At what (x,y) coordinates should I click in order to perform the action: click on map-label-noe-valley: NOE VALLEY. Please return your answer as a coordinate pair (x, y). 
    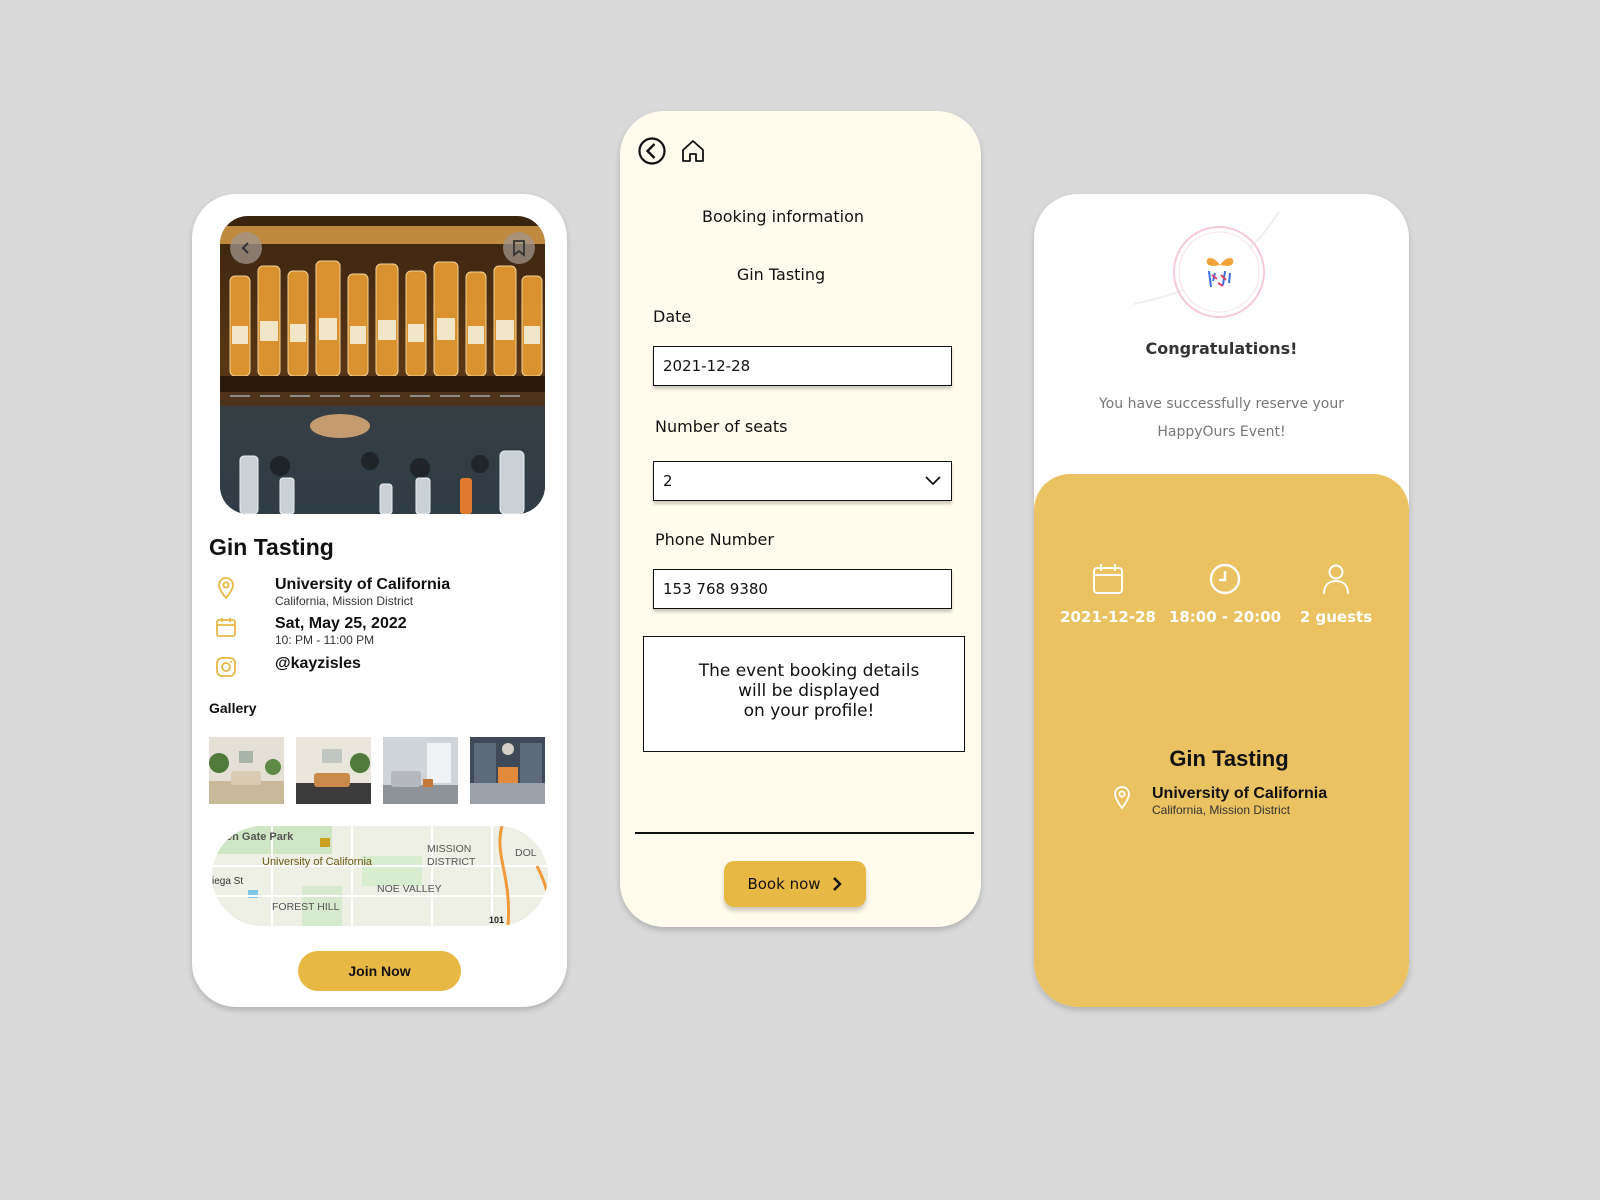
    Looking at the image, I should click on (409, 889).